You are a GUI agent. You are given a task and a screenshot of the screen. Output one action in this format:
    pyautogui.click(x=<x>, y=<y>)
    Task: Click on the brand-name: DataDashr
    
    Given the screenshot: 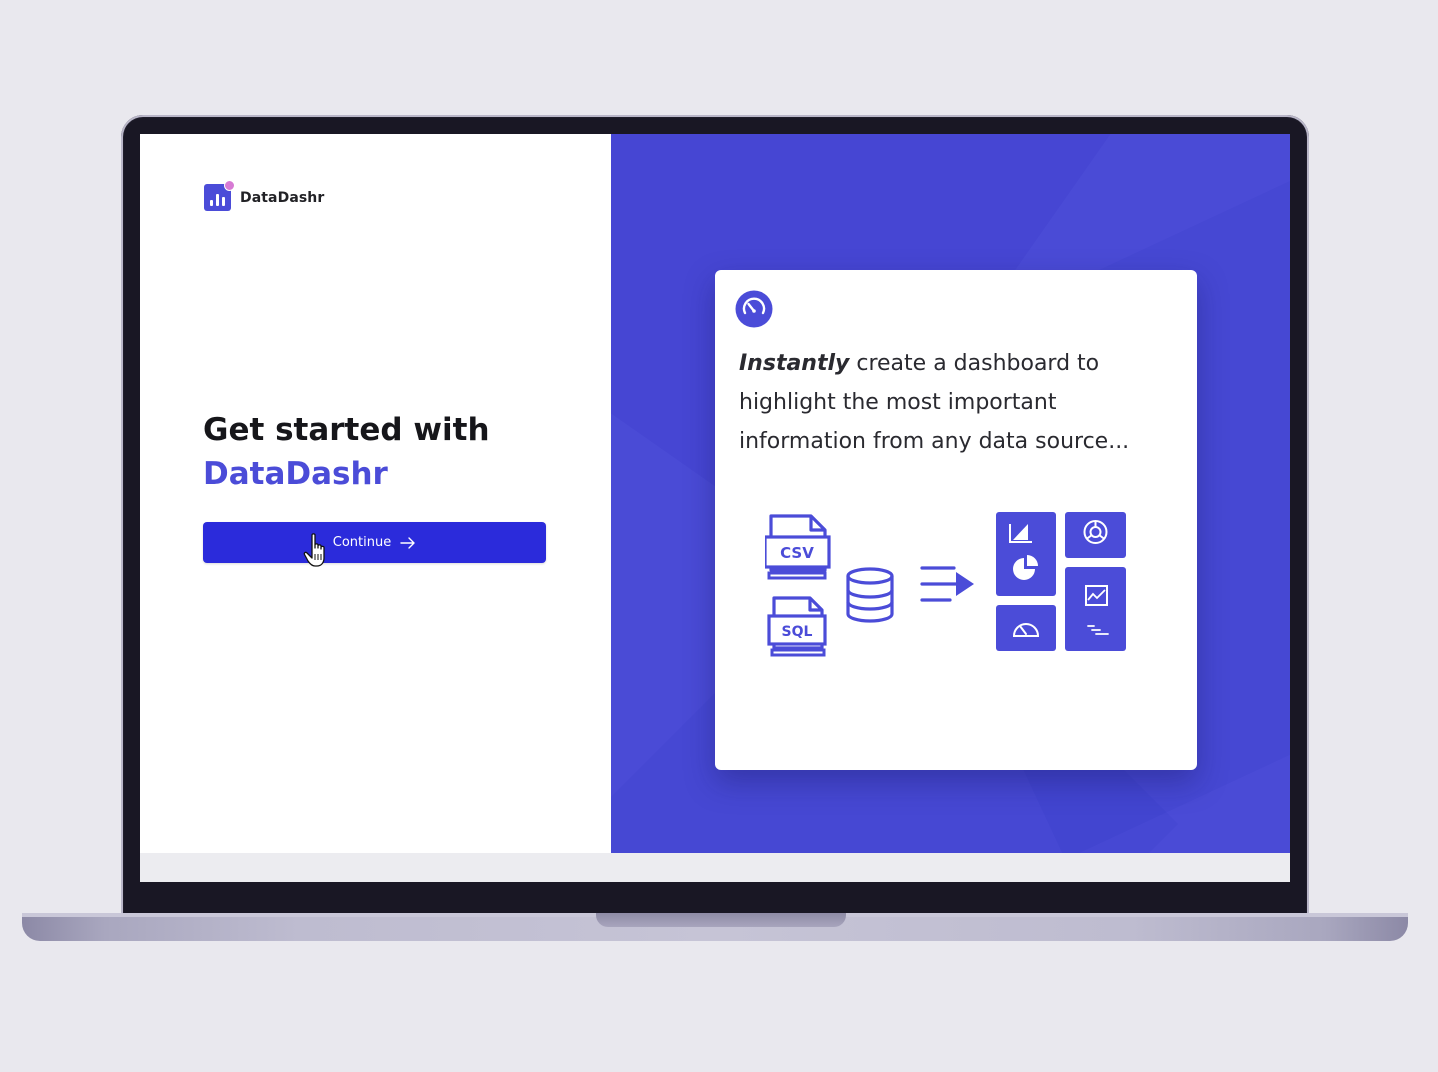 What is the action you would take?
    pyautogui.click(x=282, y=197)
    